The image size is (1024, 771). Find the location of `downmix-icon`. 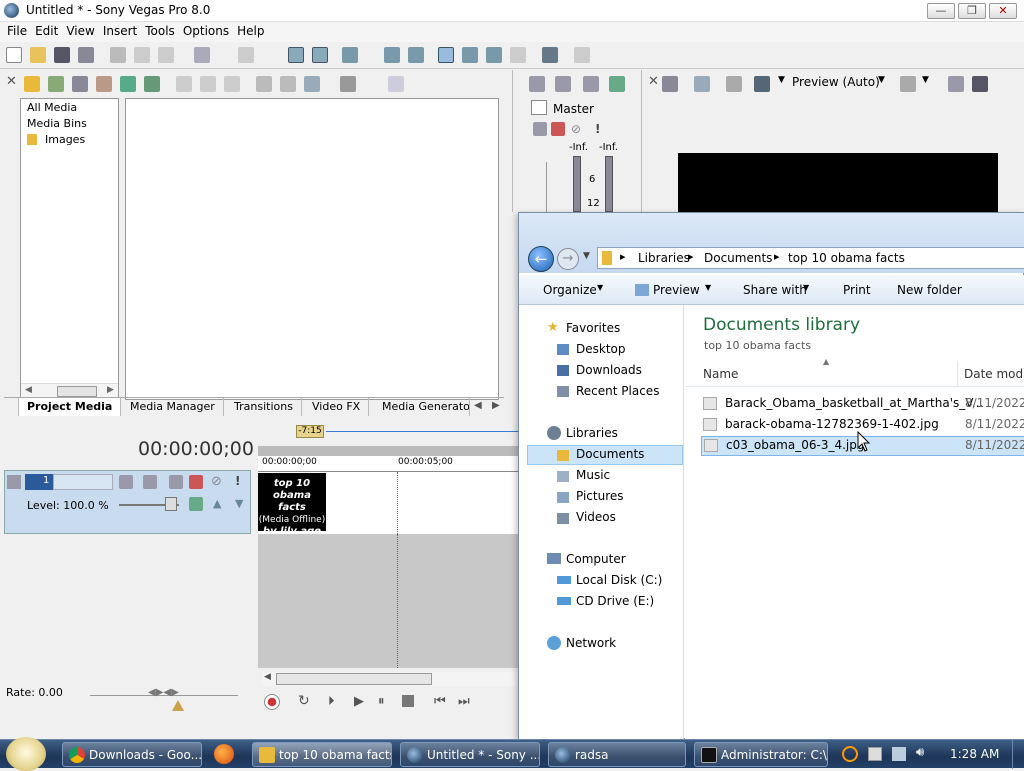

downmix-icon is located at coordinates (563, 84).